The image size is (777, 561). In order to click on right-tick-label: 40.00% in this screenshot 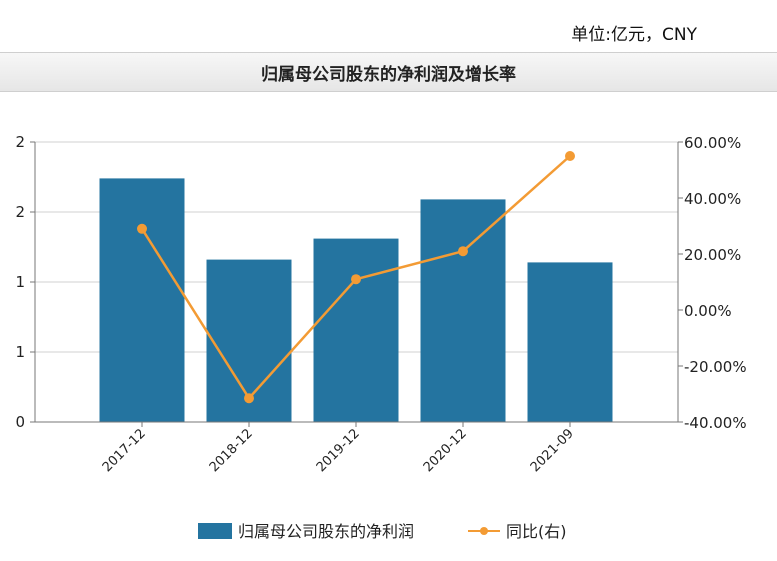, I will do `click(712, 199)`.